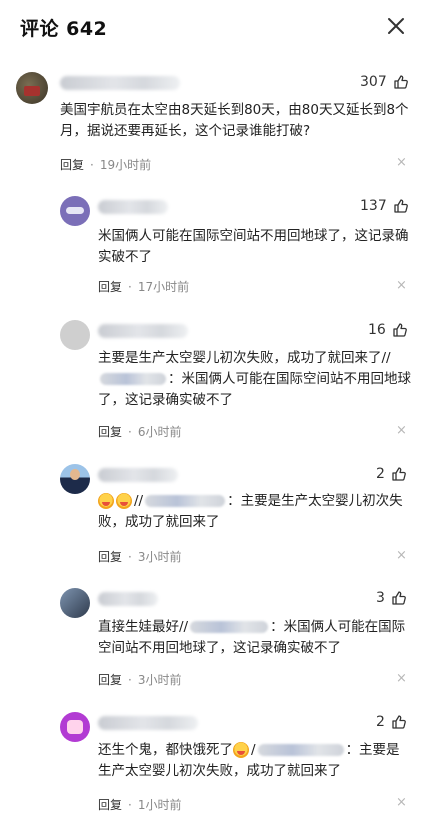 This screenshot has height=819, width=433. What do you see at coordinates (396, 26) in the screenshot?
I see `close-icon` at bounding box center [396, 26].